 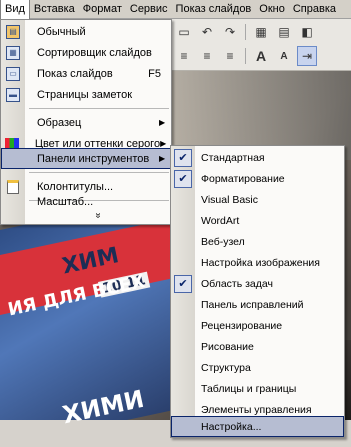 I want to click on submenu-item-web: Веб-узел, so click(x=257, y=241).